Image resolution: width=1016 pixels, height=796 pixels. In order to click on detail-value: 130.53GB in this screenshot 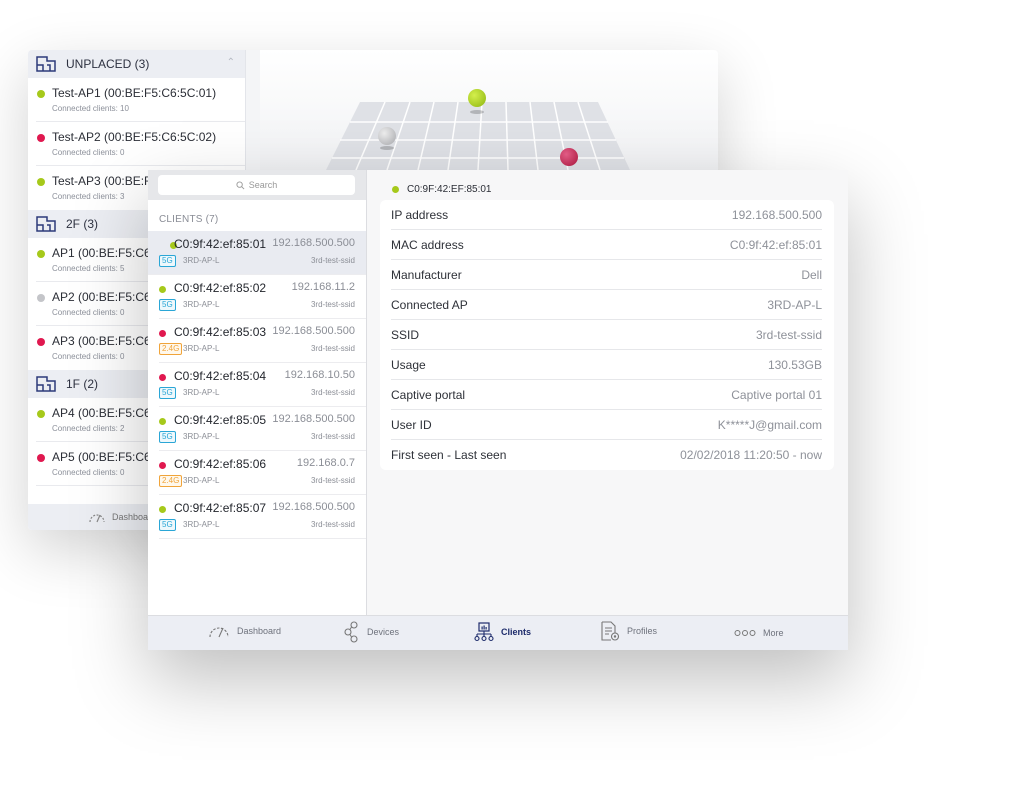, I will do `click(794, 364)`.